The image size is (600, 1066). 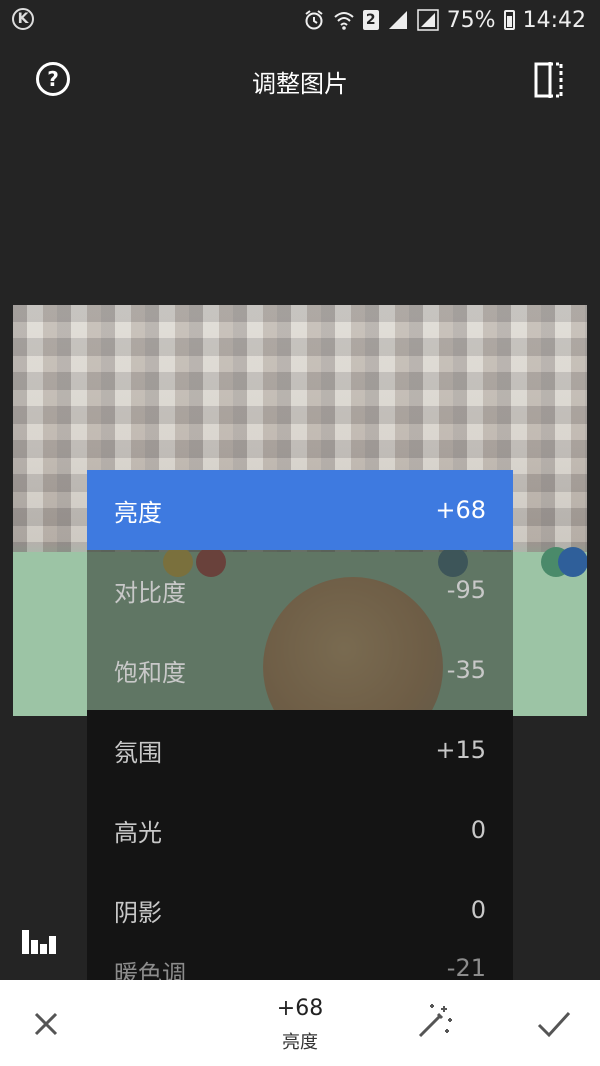 I want to click on menu-item-label: 亮度, so click(x=138, y=512).